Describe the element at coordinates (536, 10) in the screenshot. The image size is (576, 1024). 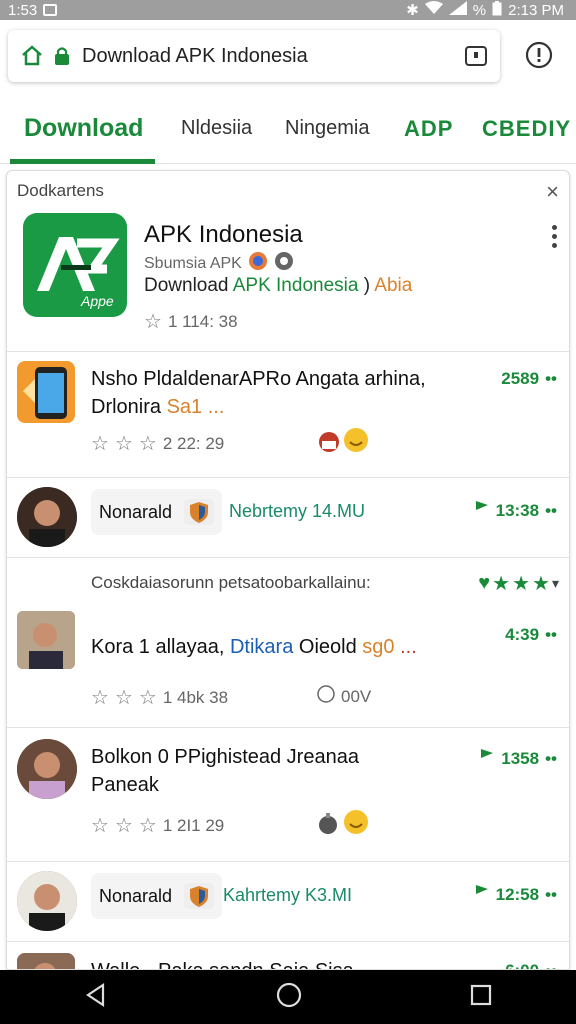
I see `status-clock: 2:13 PM` at that location.